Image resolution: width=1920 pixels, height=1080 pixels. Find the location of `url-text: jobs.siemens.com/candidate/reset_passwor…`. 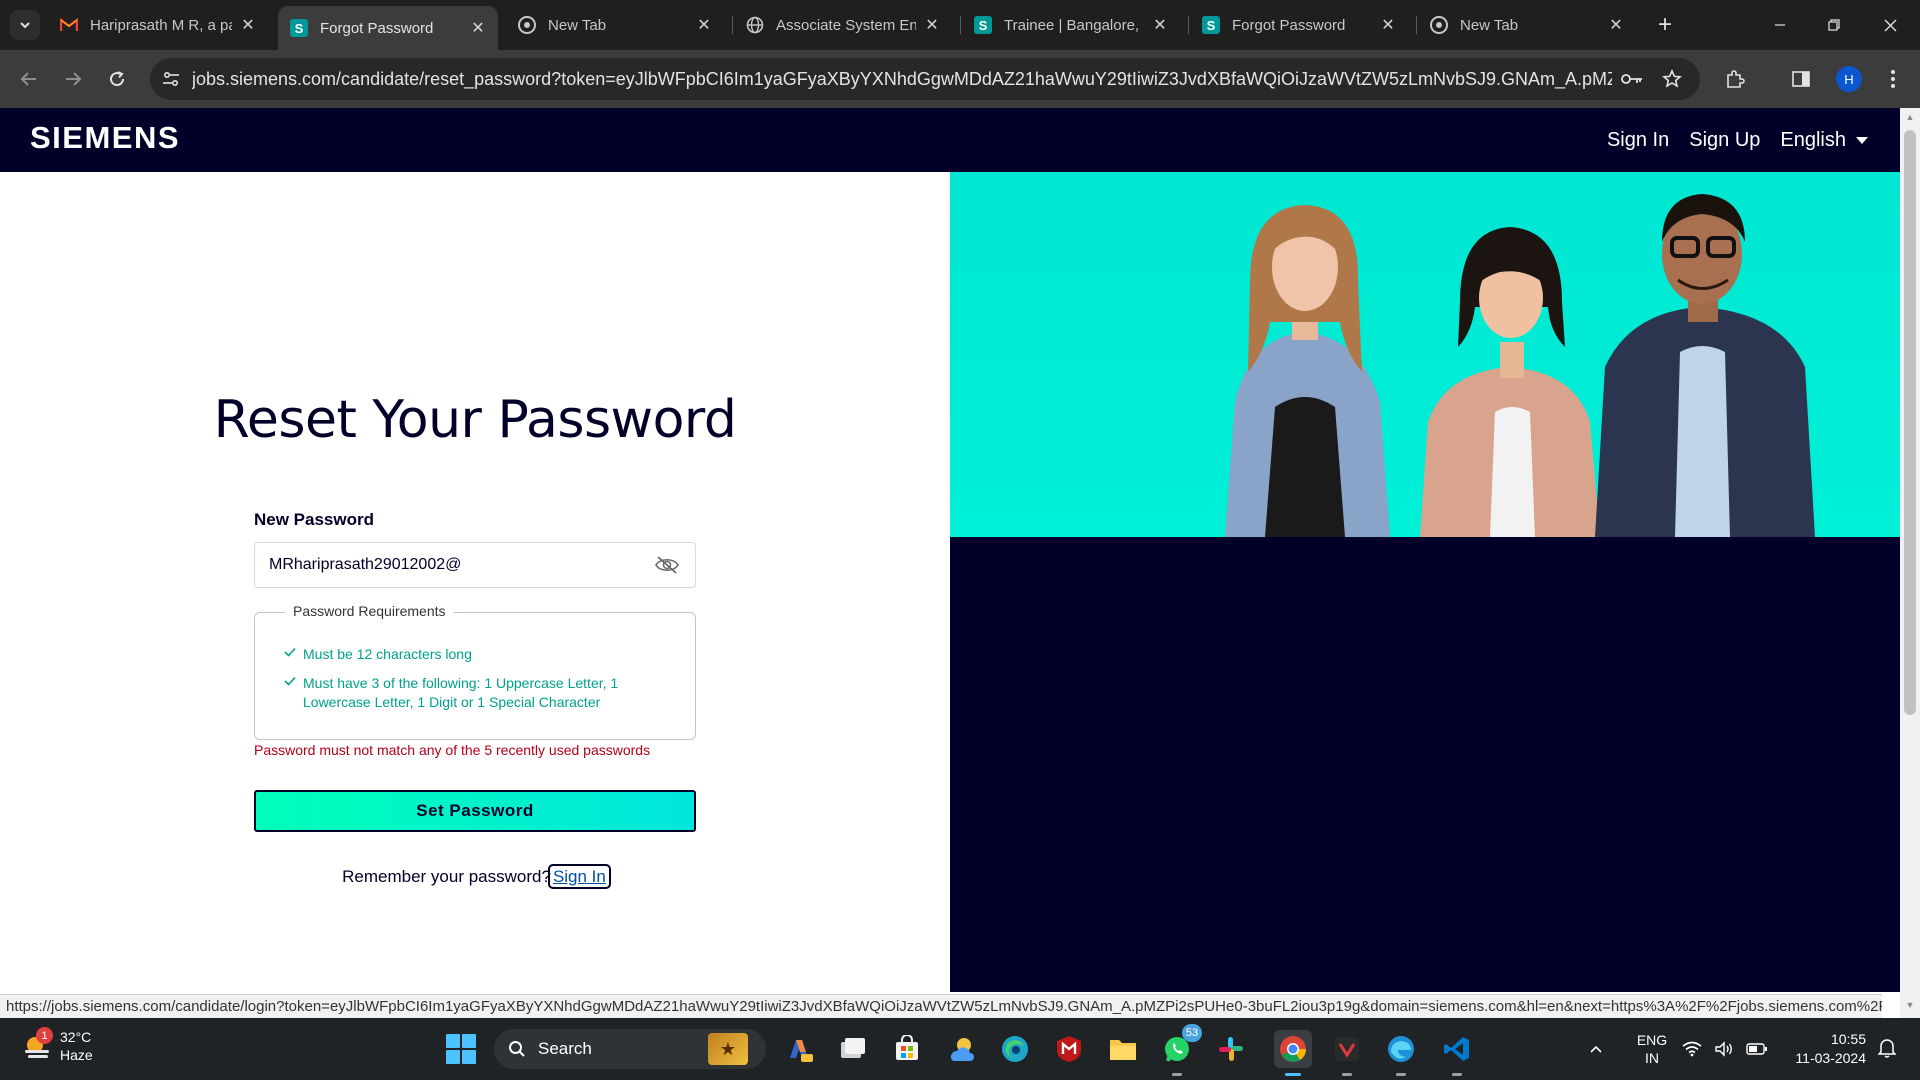

url-text: jobs.siemens.com/candidate/reset_passwor… is located at coordinates (902, 78).